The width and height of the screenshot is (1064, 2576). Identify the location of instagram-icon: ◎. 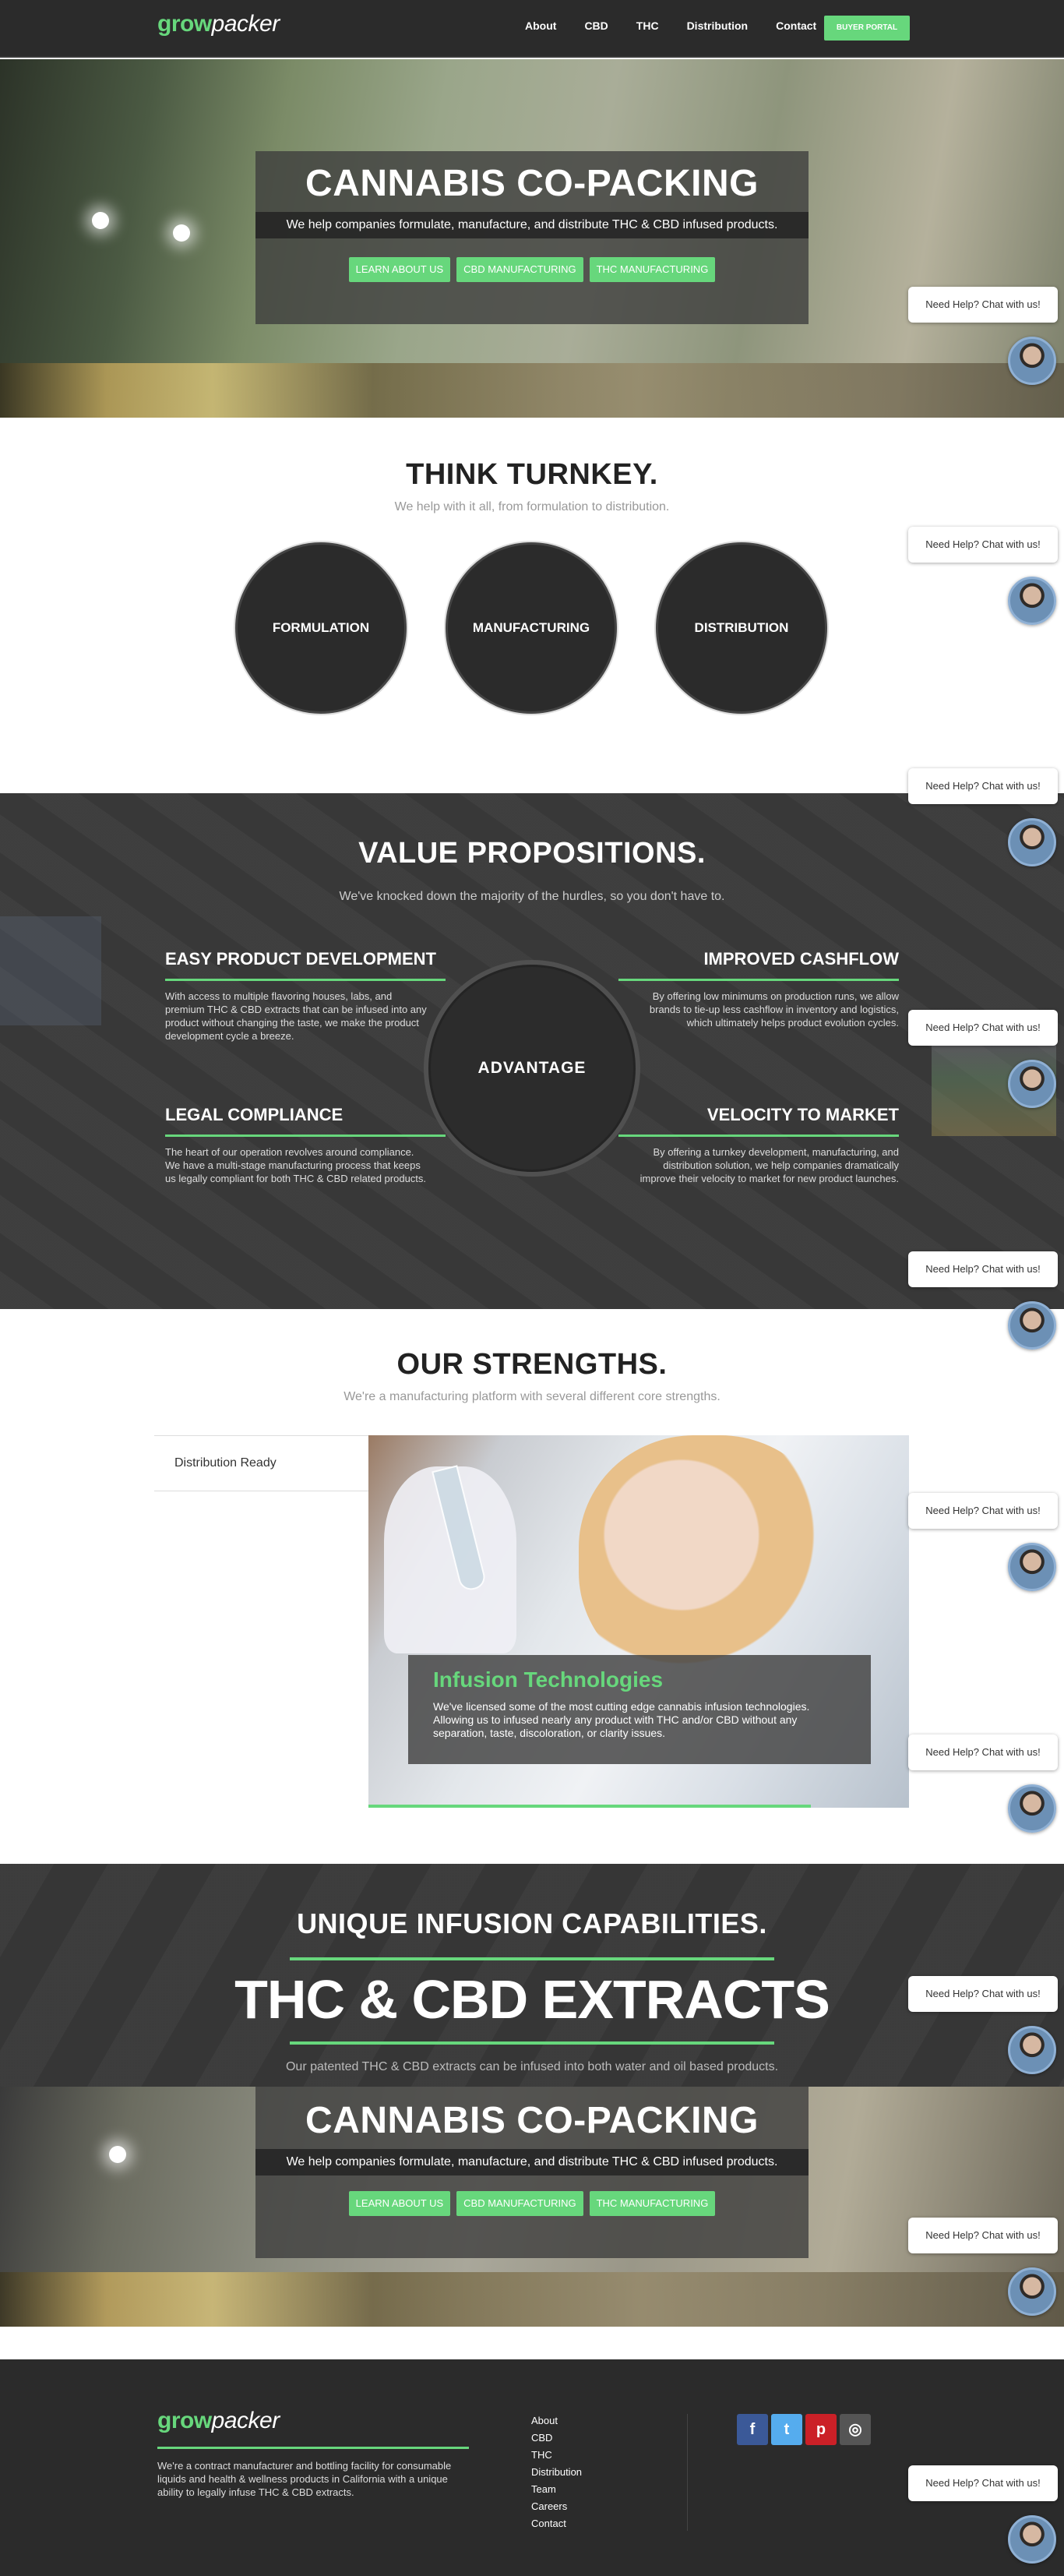
(855, 2429).